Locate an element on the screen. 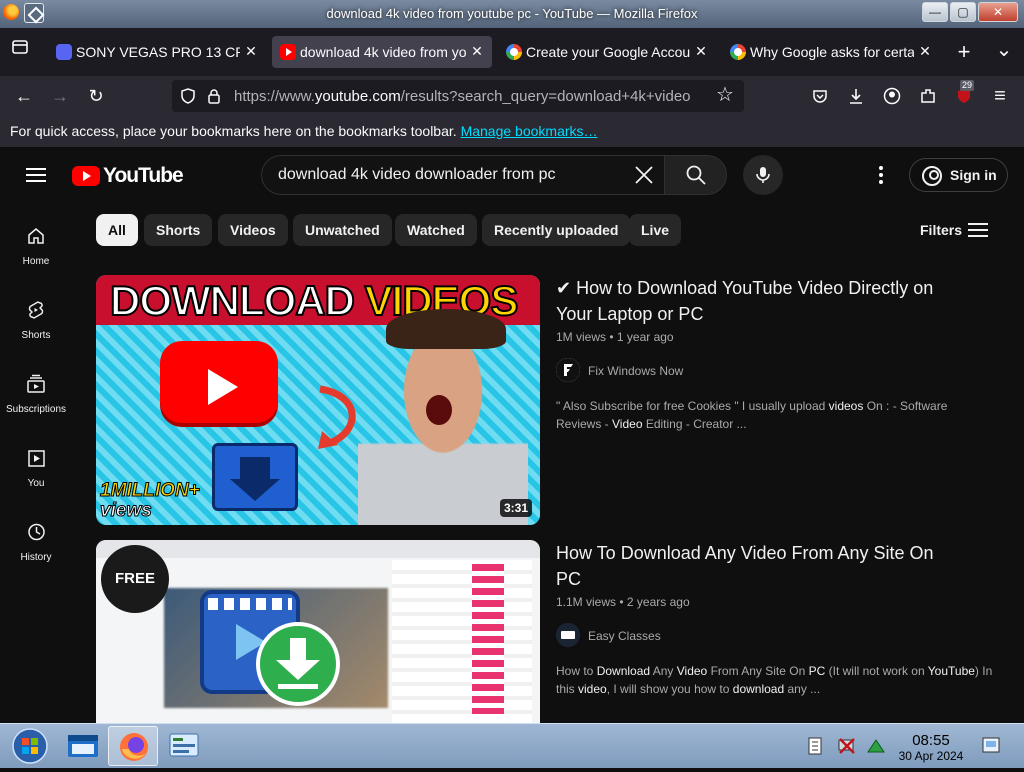 The height and width of the screenshot is (772, 1024). firefox-taskbar-icon is located at coordinates (133, 746).